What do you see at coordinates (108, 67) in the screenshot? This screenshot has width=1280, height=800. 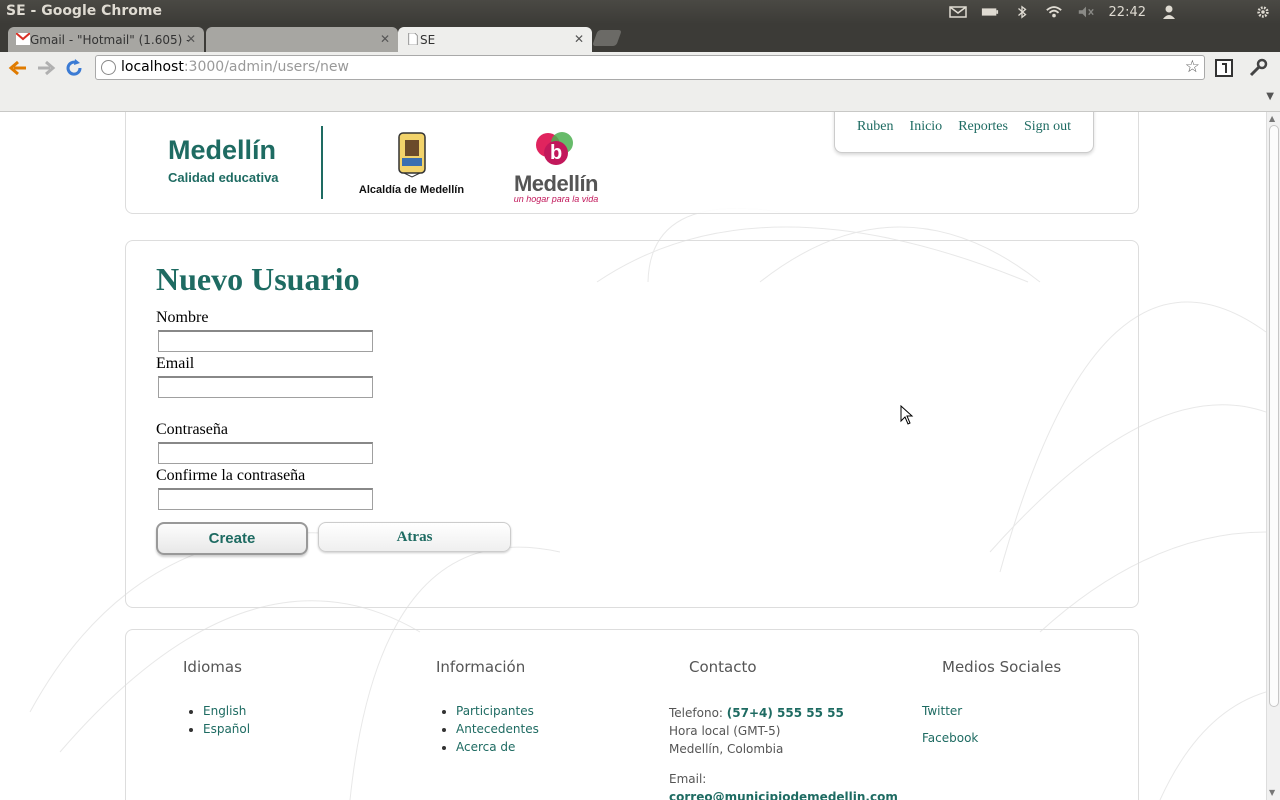 I see `globe-icon` at bounding box center [108, 67].